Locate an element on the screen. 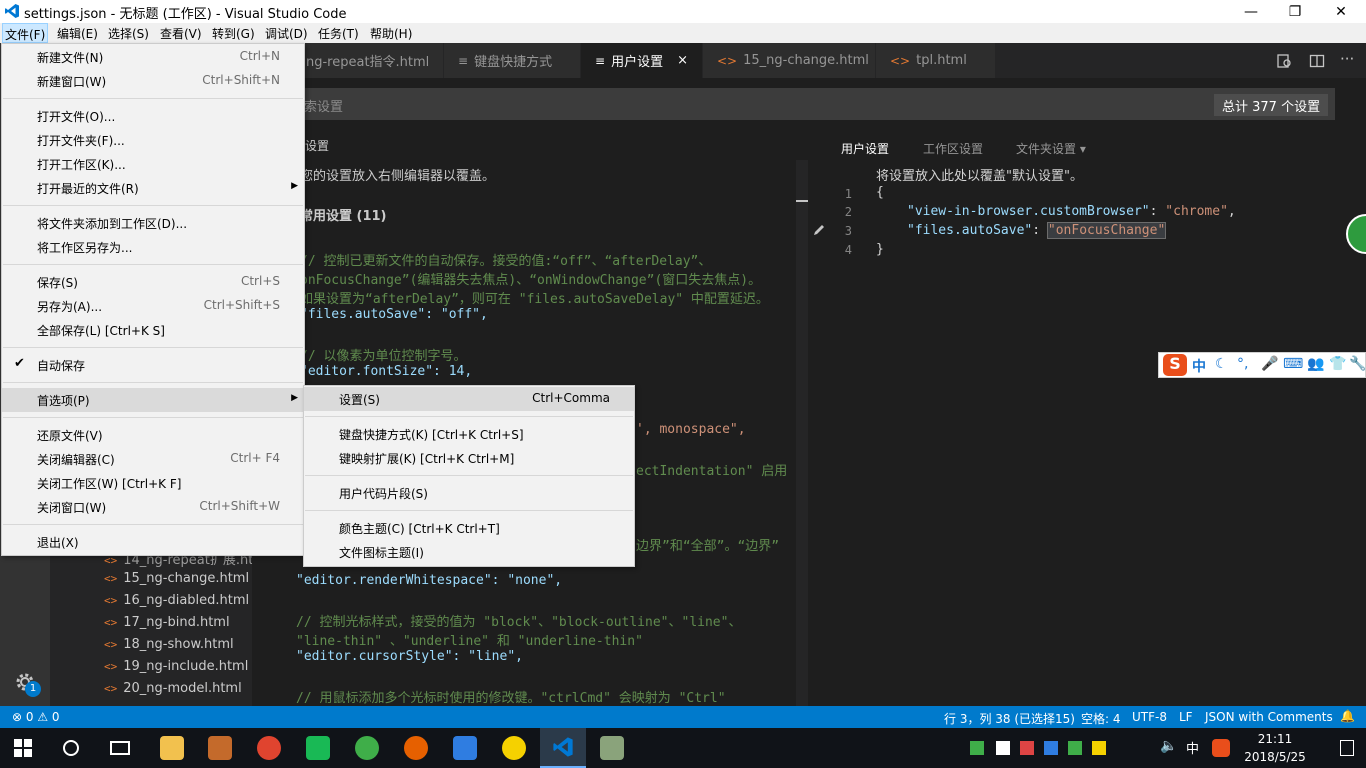  menu-item-save: 保存(S) Ctrl+S is located at coordinates (153, 282).